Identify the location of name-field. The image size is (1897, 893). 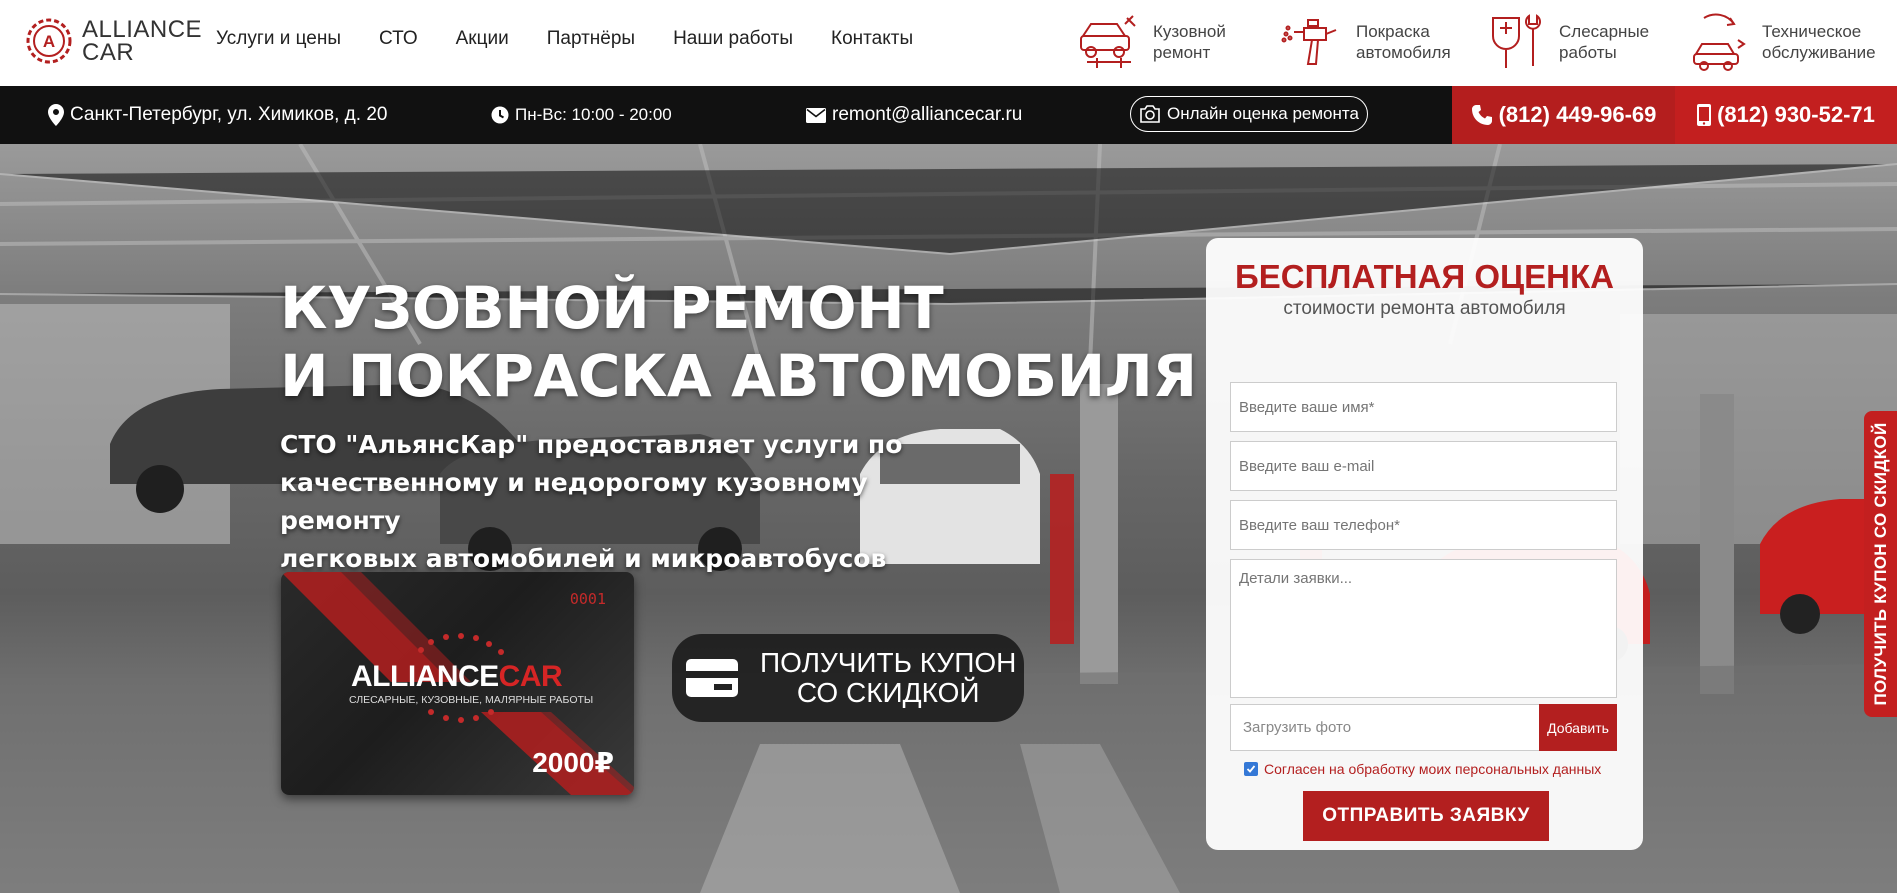
(1423, 407).